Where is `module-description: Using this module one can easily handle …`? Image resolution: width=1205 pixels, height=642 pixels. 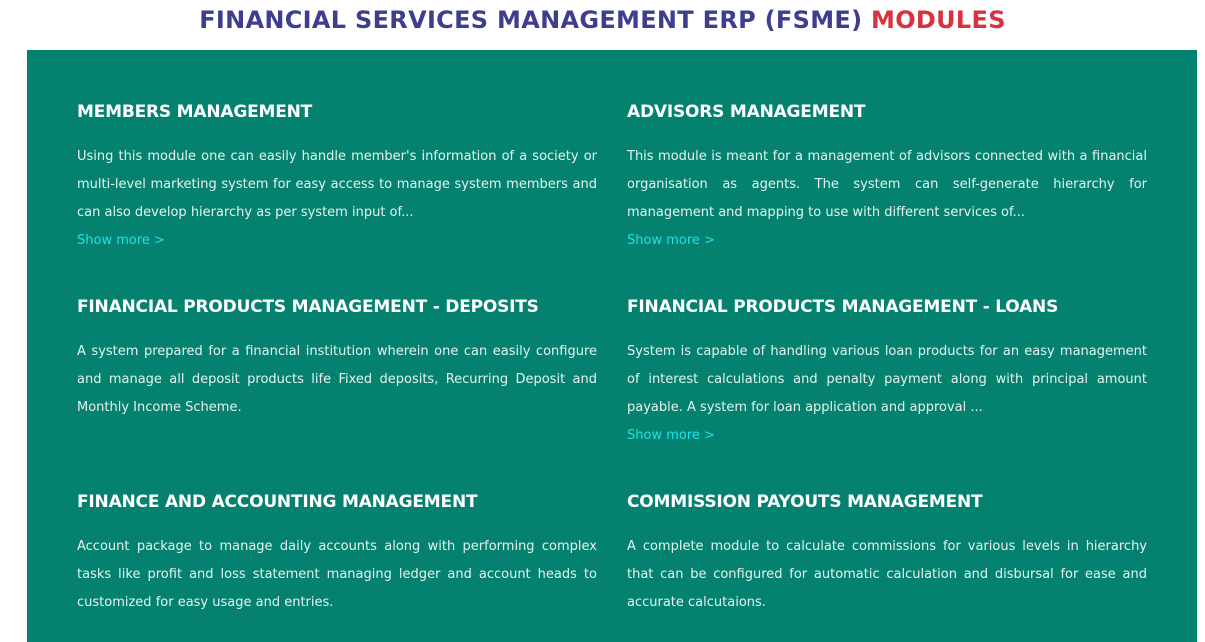 module-description: Using this module one can easily handle … is located at coordinates (337, 184).